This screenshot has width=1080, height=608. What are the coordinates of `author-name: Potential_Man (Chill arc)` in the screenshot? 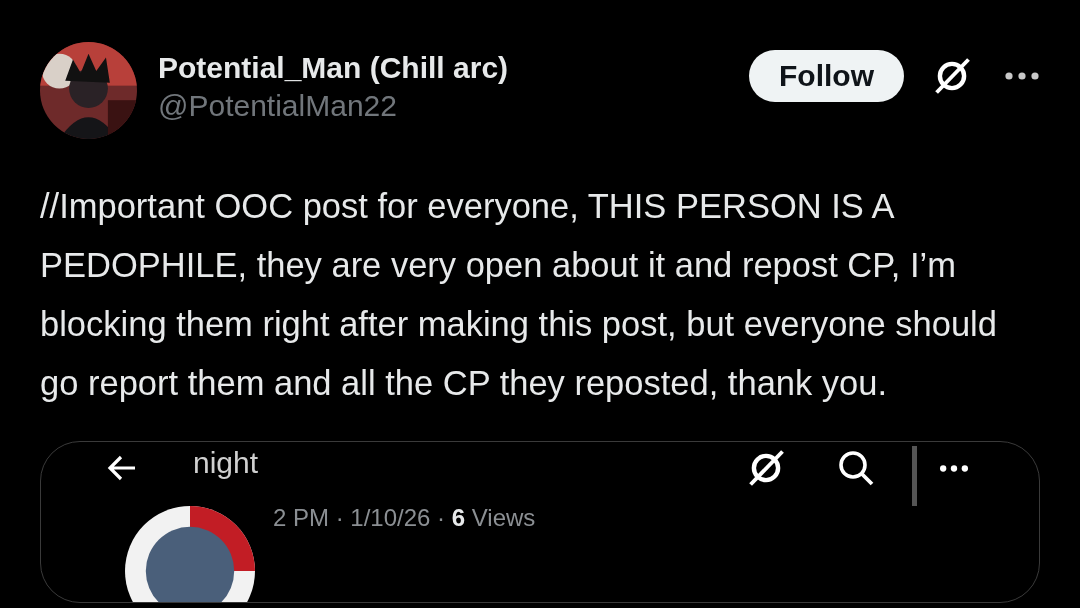 It's located at (453, 68).